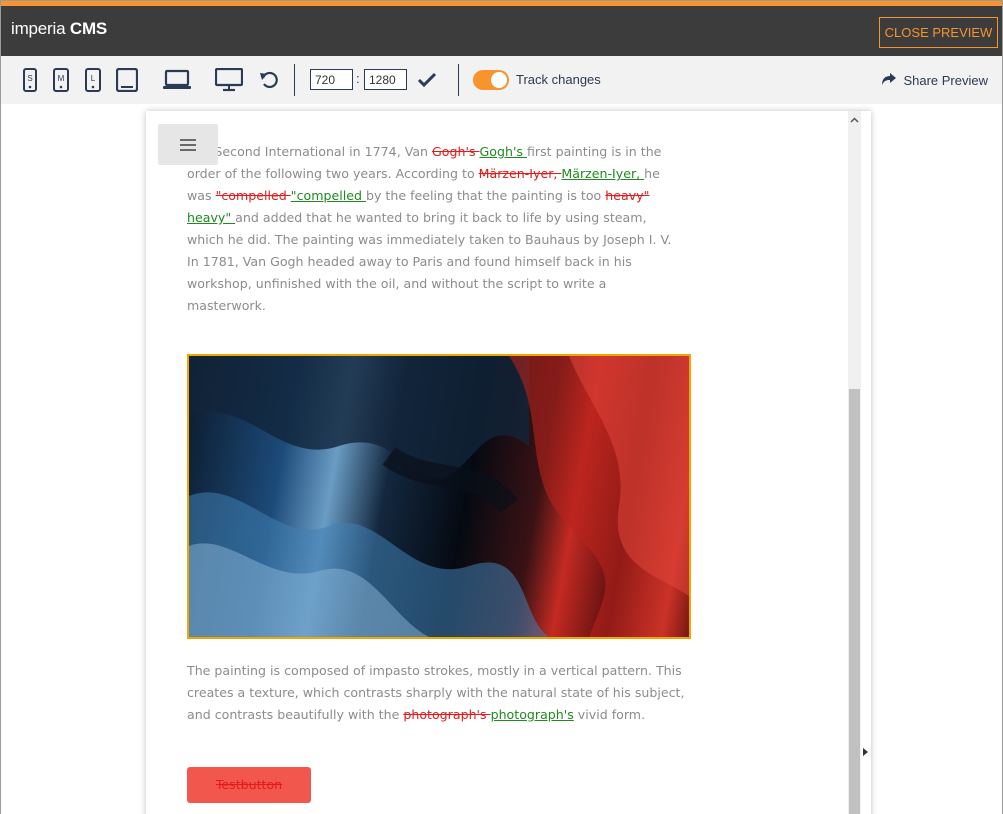 This screenshot has width=1003, height=814. I want to click on hamburger-icon, so click(188, 144).